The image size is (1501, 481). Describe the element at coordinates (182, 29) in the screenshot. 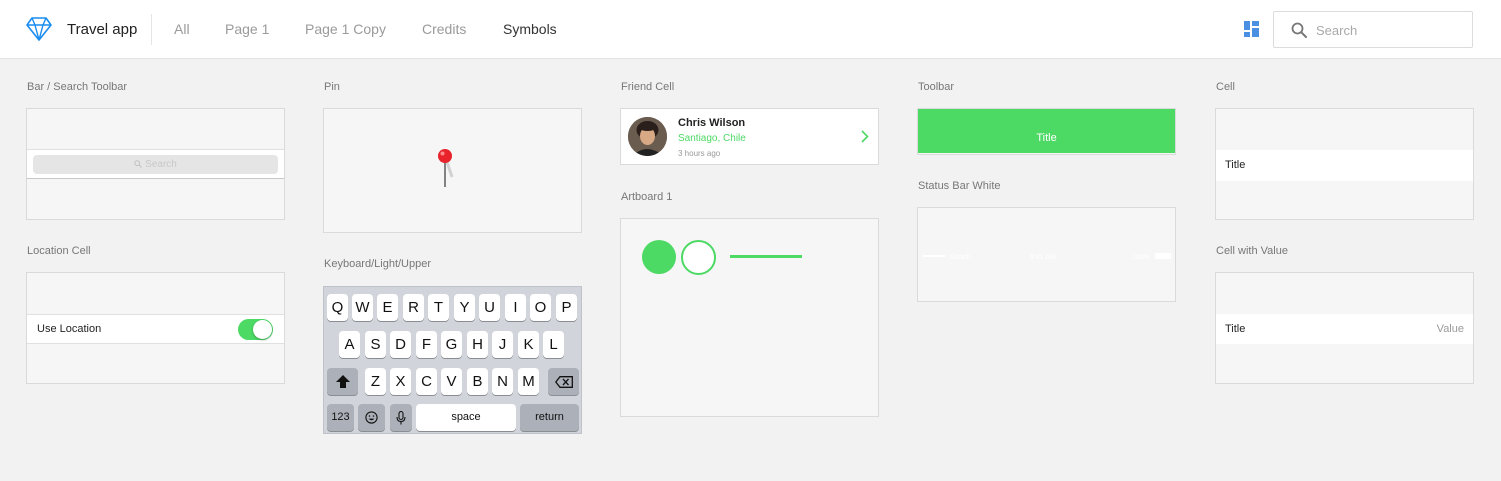

I see `tab-all: All` at that location.